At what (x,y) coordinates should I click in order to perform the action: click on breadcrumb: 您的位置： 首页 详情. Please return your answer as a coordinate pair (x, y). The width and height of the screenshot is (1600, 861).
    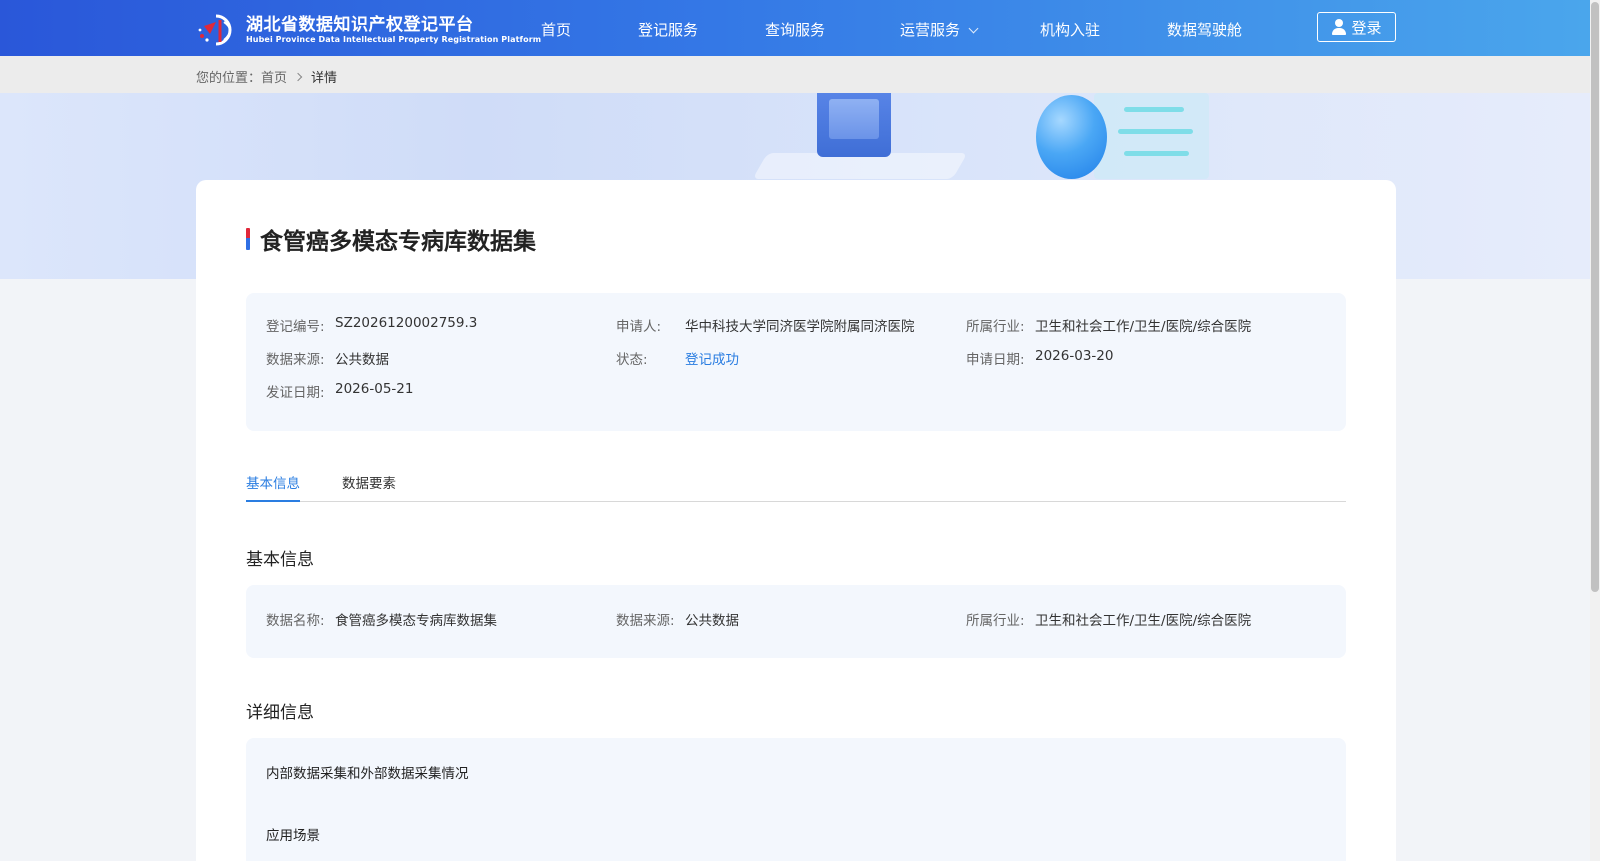
    Looking at the image, I should click on (266, 76).